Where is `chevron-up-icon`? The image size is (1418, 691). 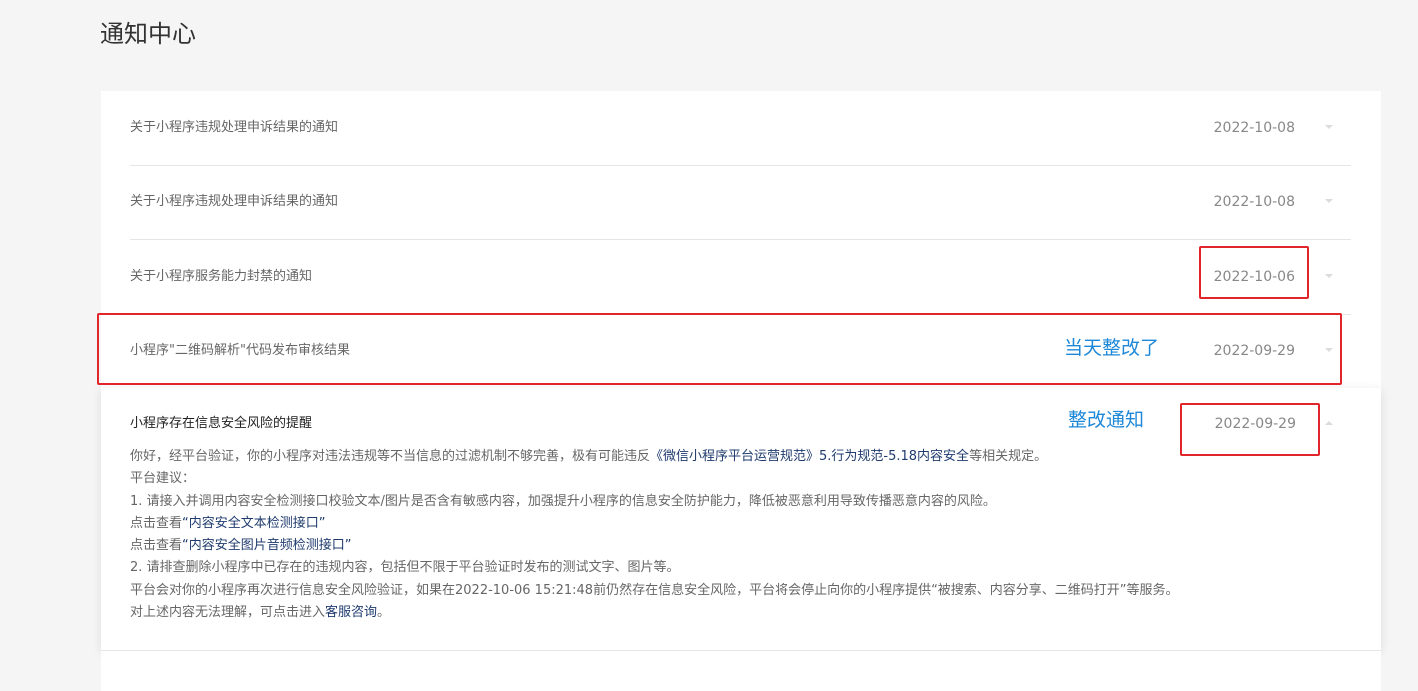
chevron-up-icon is located at coordinates (1329, 423).